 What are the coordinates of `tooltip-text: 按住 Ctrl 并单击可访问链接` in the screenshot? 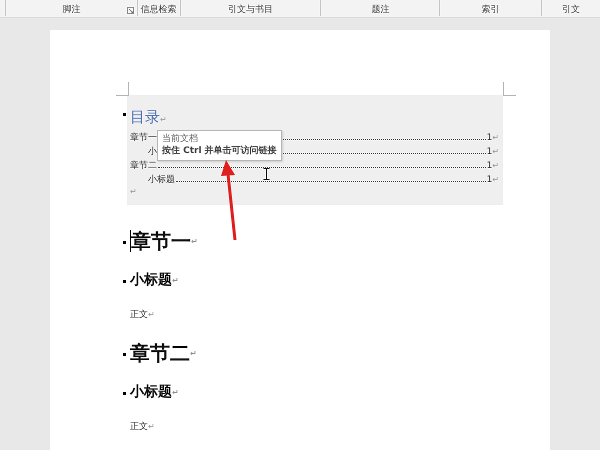 It's located at (219, 151).